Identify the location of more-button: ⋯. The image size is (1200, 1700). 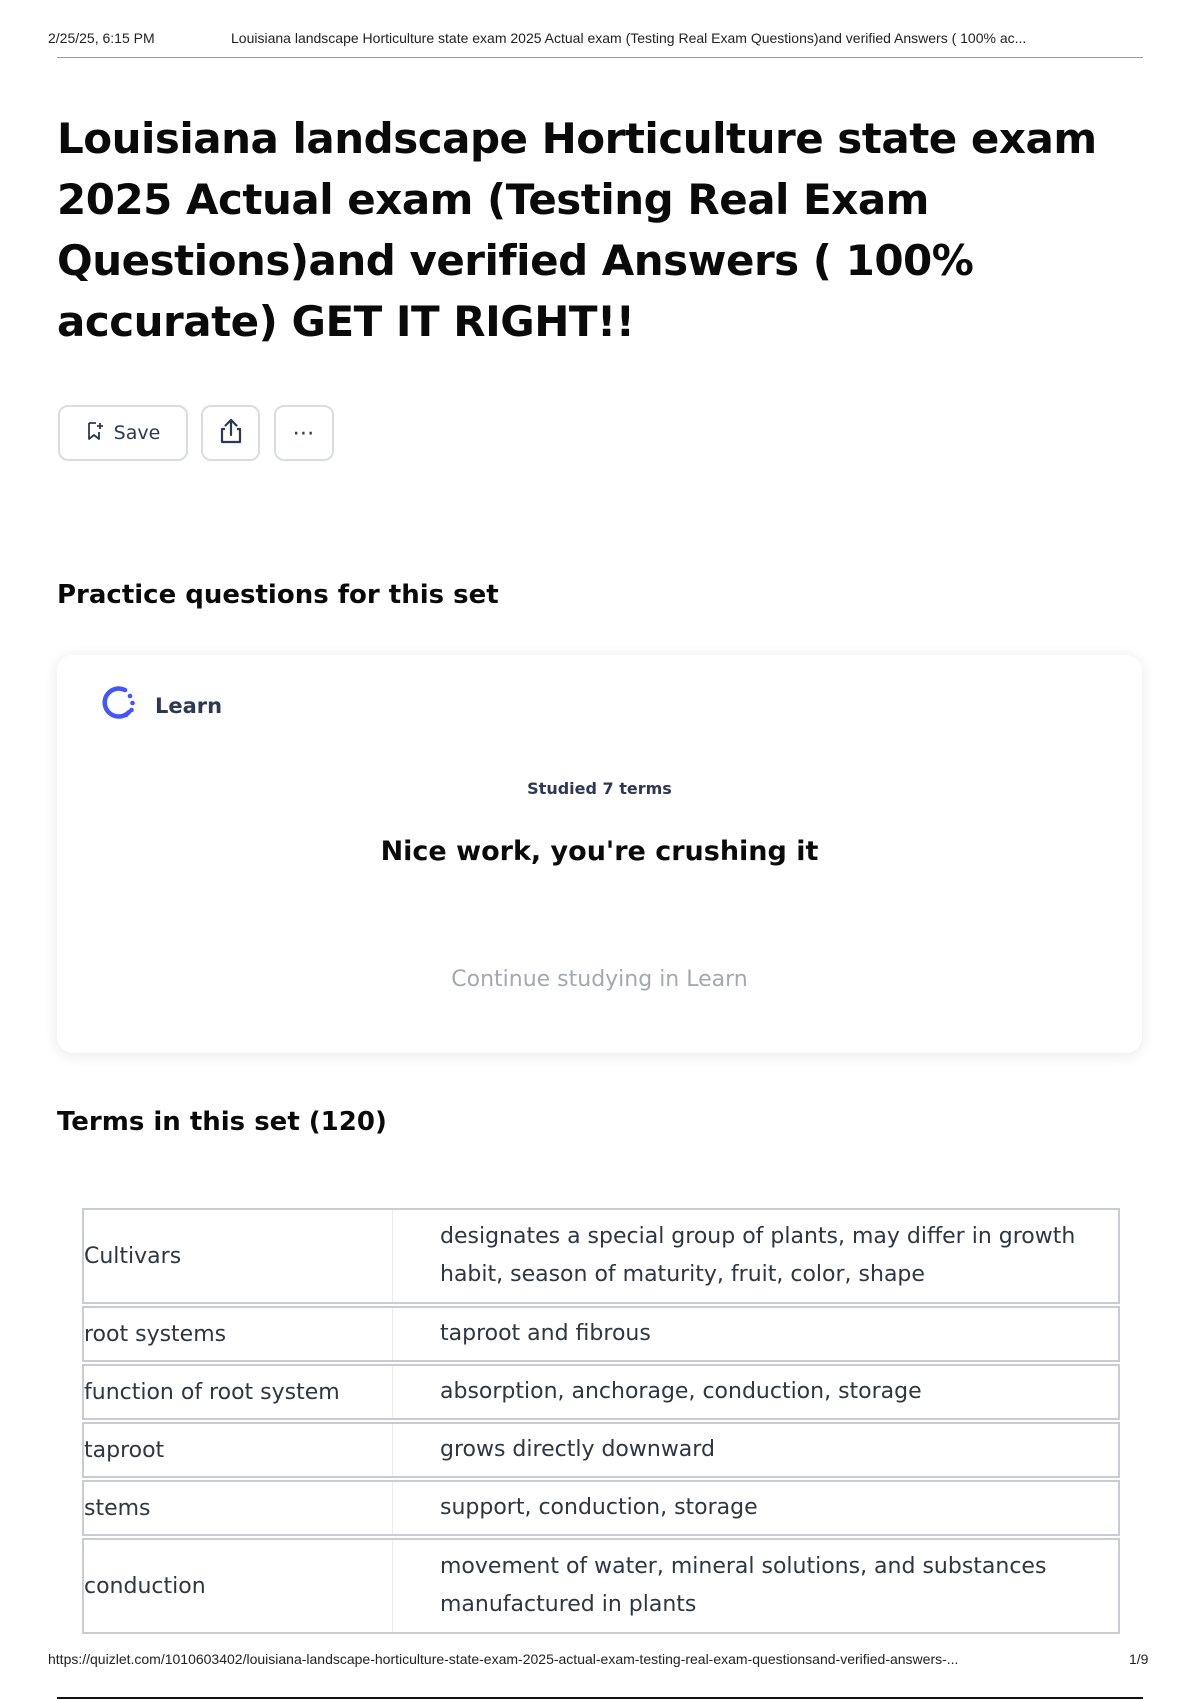
(304, 433).